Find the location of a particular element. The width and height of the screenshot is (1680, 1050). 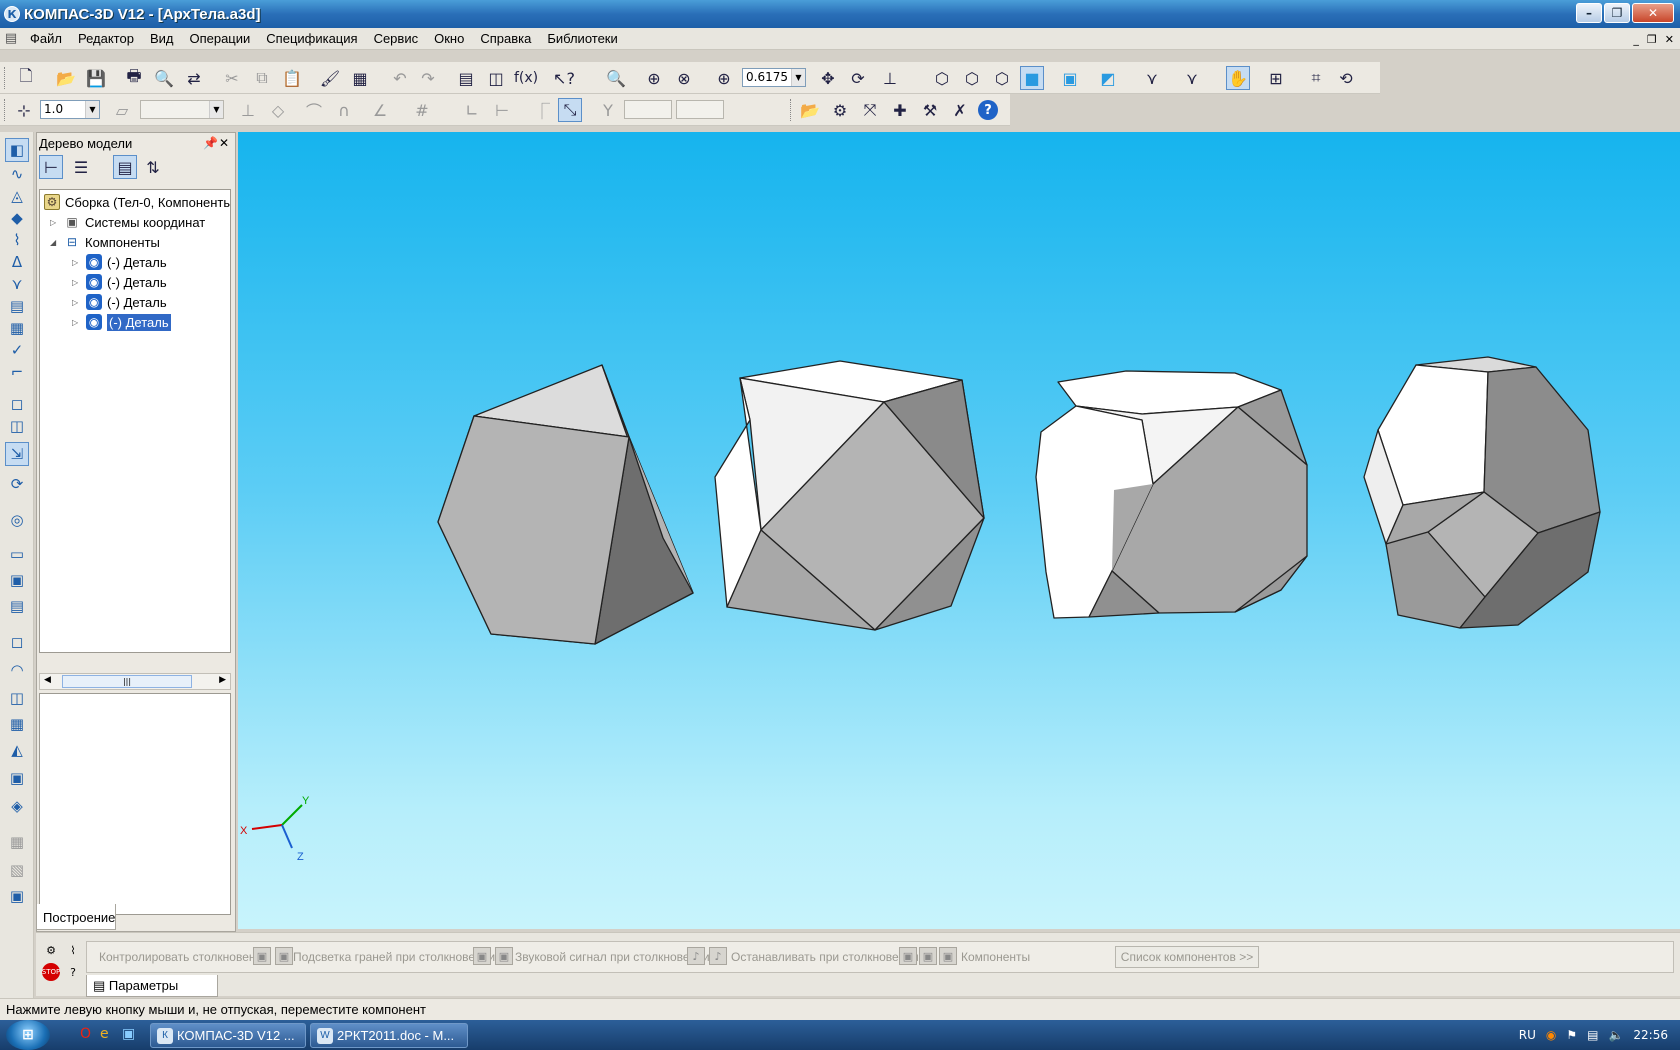

sound-off-icon: ♪ is located at coordinates (696, 956).